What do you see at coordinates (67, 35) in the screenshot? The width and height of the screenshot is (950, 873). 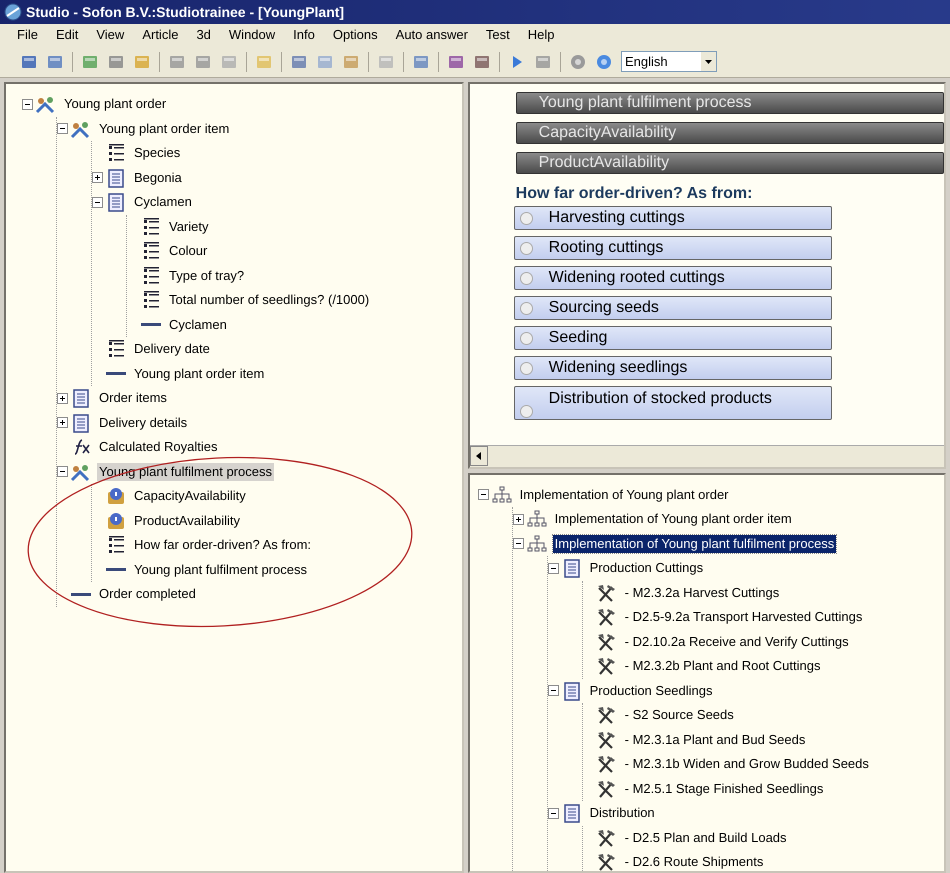 I see `menu-item: Edit` at bounding box center [67, 35].